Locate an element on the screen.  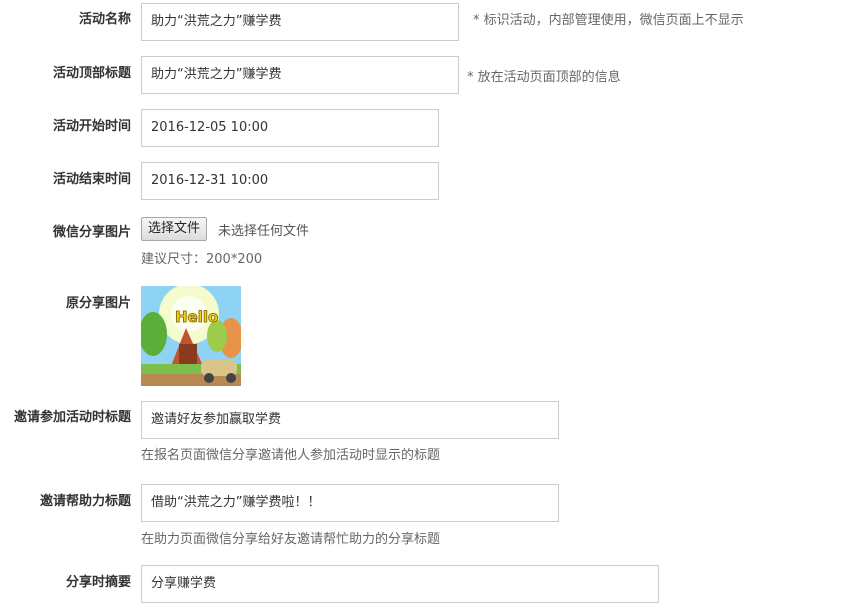
invite-join-input: 邀请好友参加赢取学费 is located at coordinates (350, 420).